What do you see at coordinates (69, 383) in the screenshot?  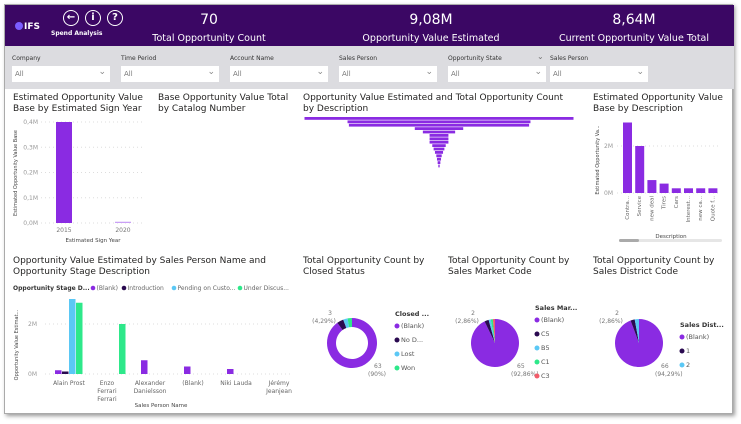 I see `x-tick-label: Alain Prost` at bounding box center [69, 383].